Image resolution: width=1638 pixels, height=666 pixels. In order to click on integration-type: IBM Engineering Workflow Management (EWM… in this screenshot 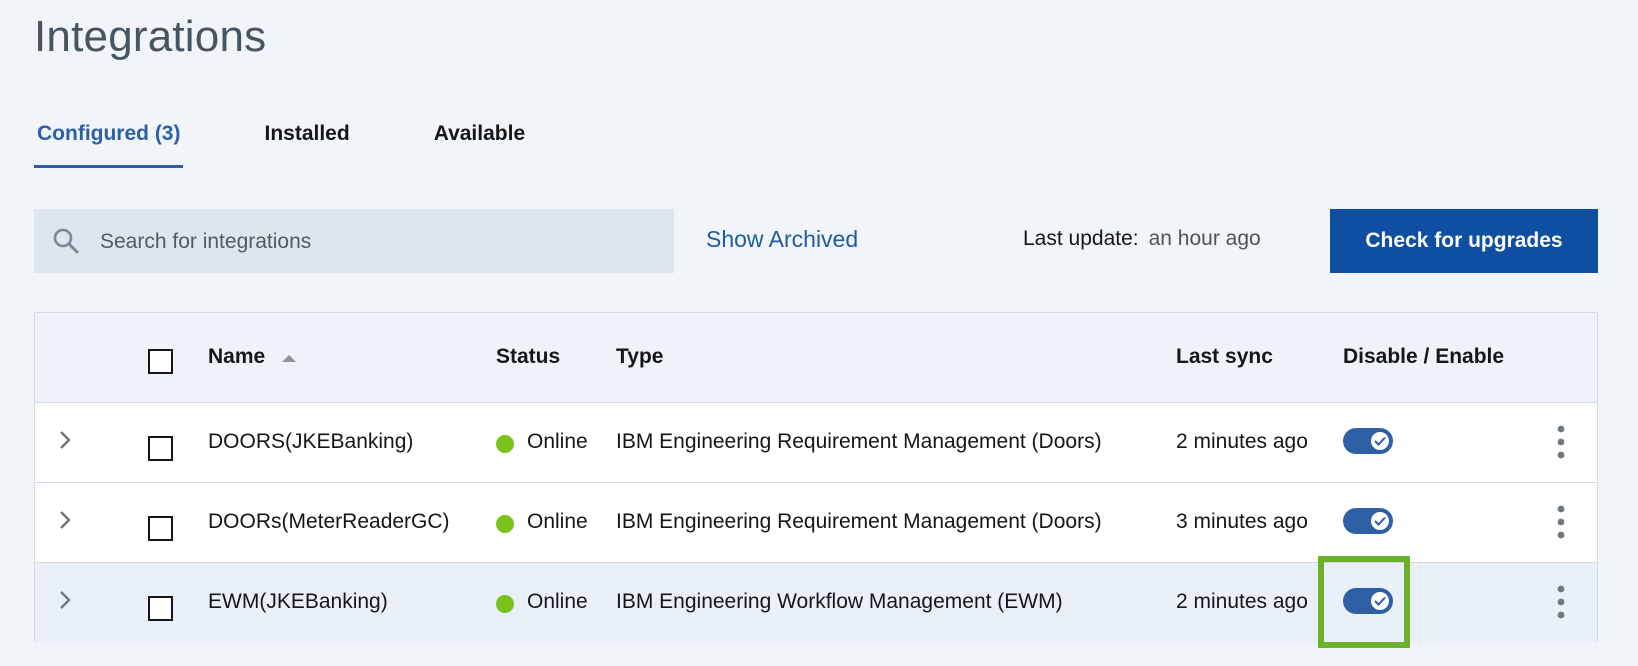, I will do `click(839, 601)`.